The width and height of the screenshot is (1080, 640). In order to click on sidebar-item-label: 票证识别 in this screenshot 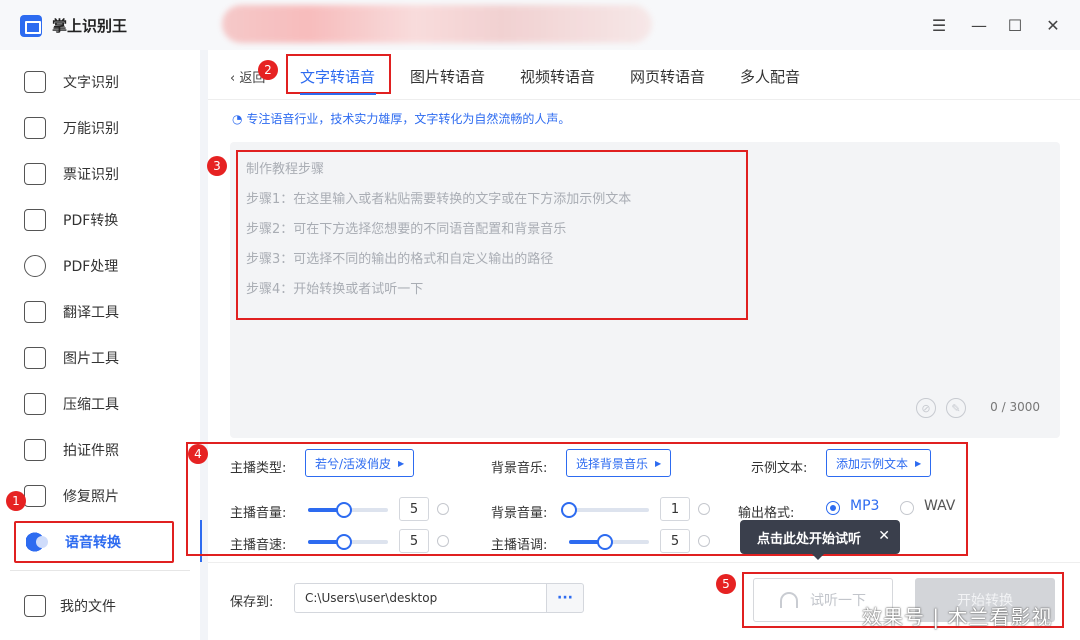, I will do `click(91, 175)`.